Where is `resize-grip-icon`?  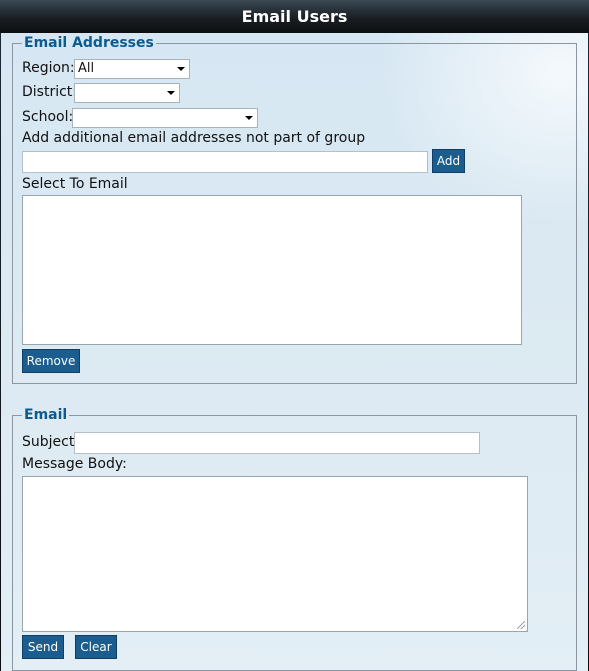
resize-grip-icon is located at coordinates (521, 625).